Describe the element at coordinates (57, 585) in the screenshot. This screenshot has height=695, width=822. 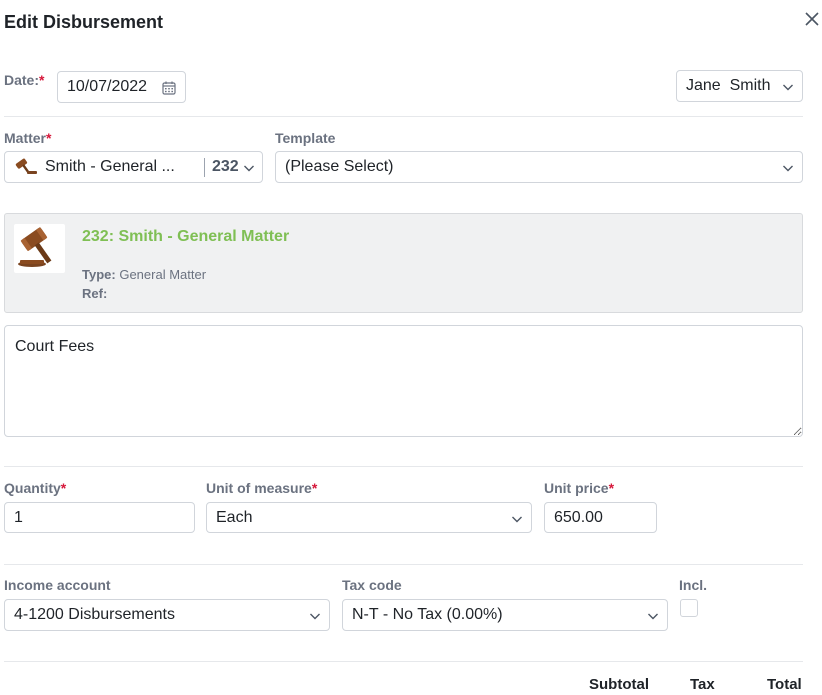
I see `income-account-label: Income account` at that location.